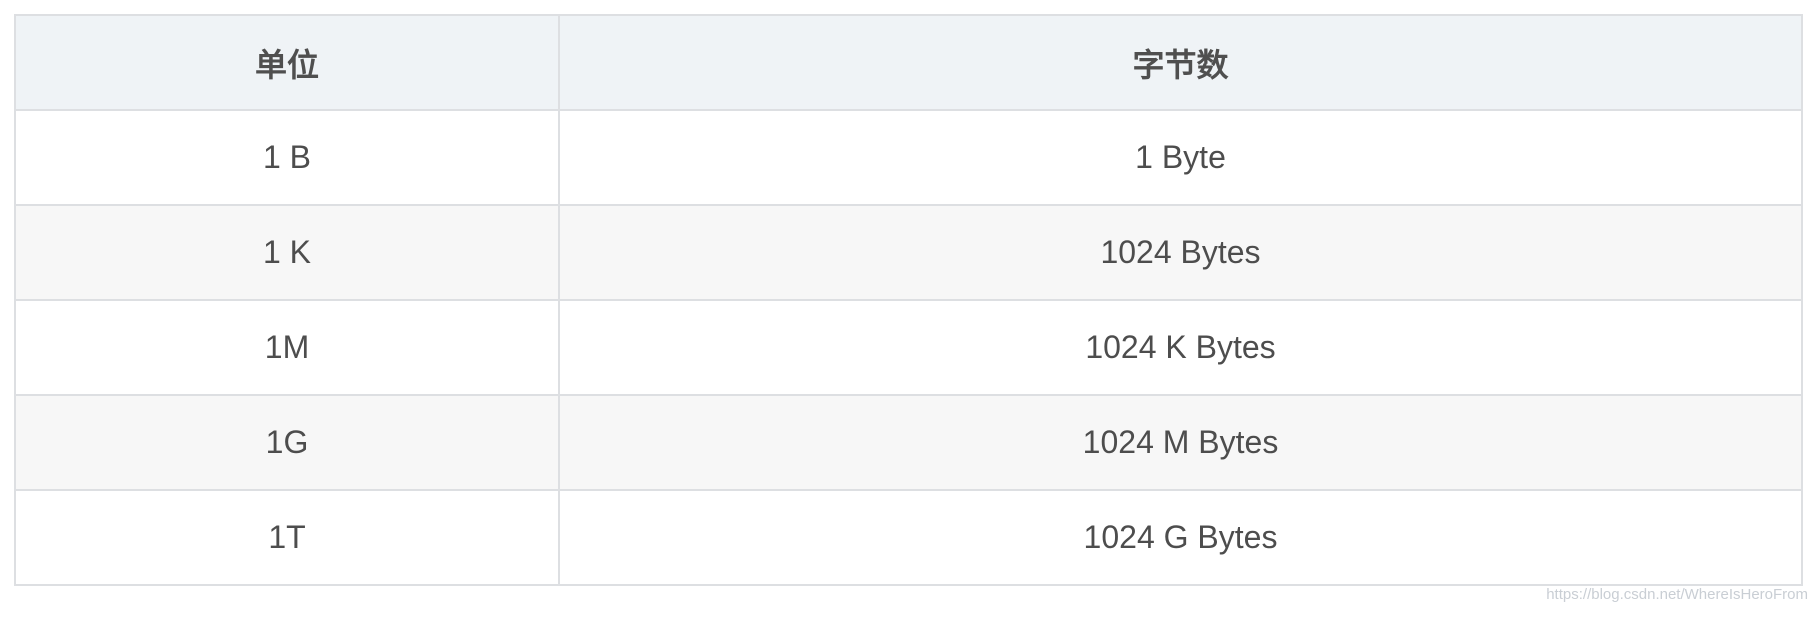 The image size is (1818, 618). I want to click on cell-bytes: 1024 Bytes, so click(1180, 252).